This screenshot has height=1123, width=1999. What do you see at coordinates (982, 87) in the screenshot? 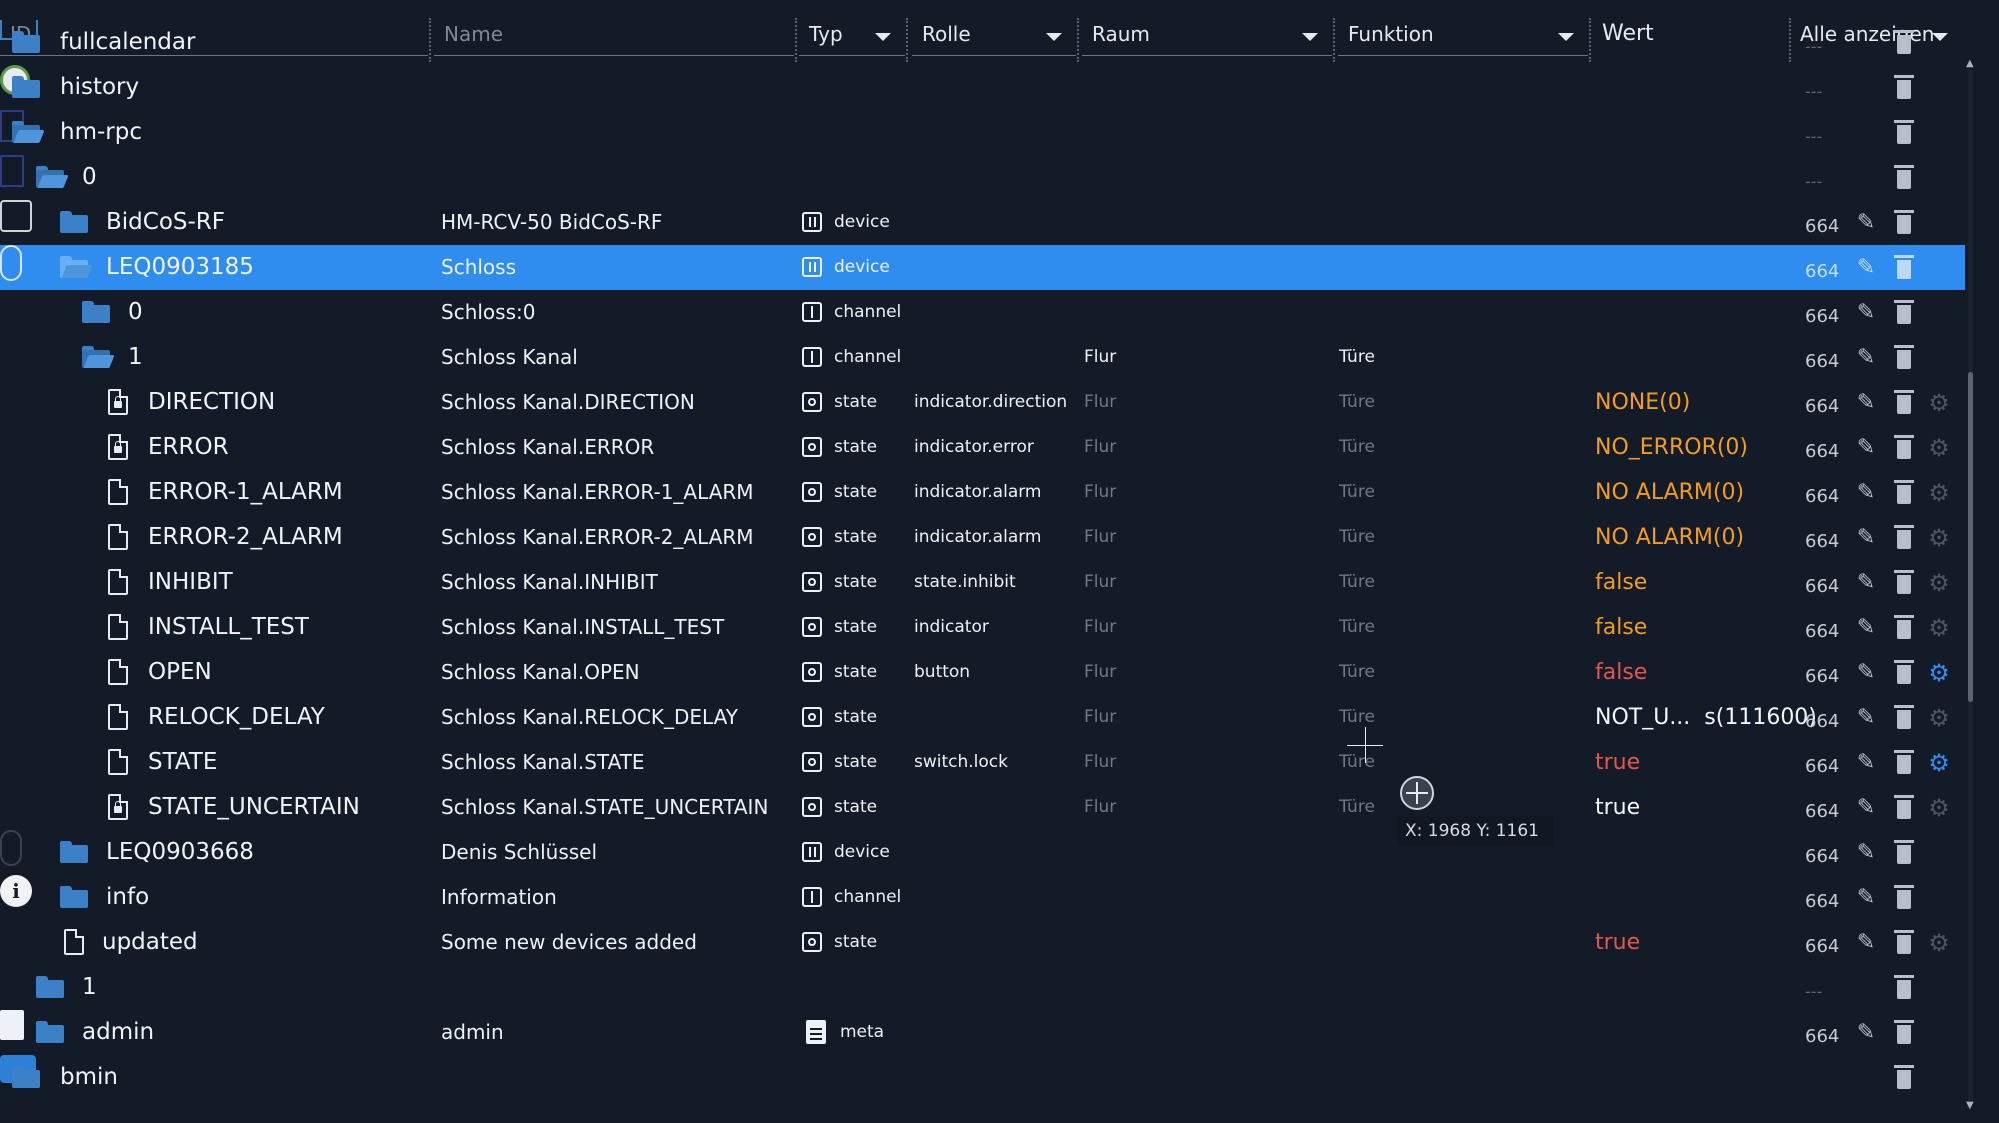
I see `table-row: history ---` at bounding box center [982, 87].